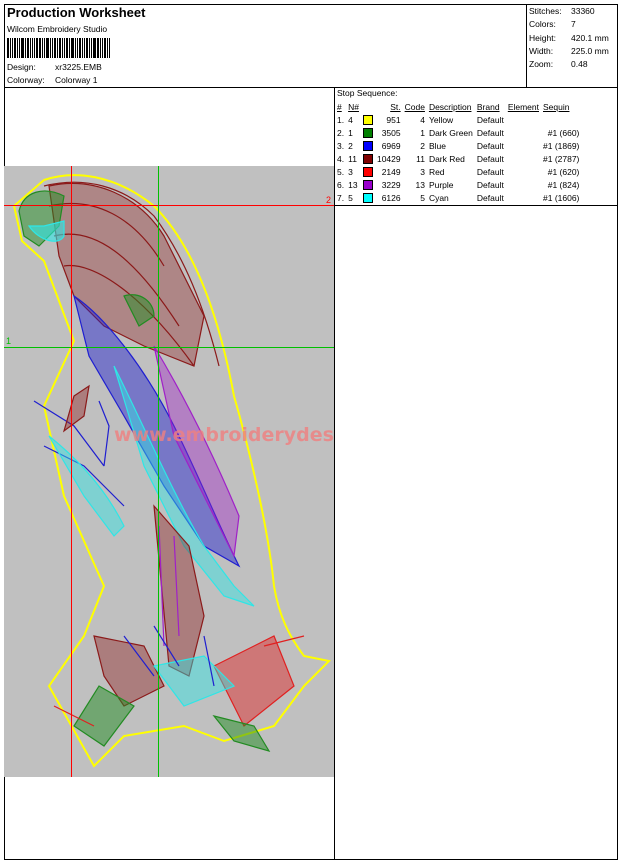 The image size is (620, 861). What do you see at coordinates (350, 132) in the screenshot?
I see `row-needle: 1` at bounding box center [350, 132].